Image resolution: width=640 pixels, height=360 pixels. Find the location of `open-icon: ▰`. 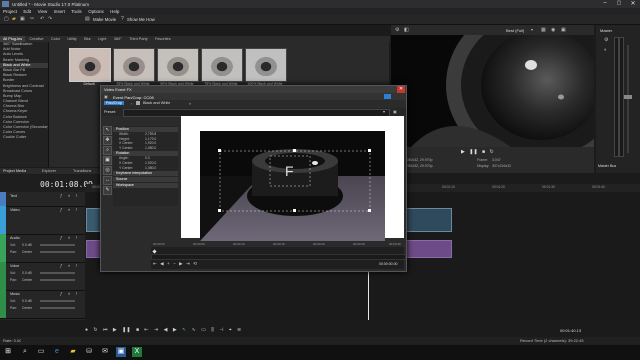

open-icon: ▰ is located at coordinates (14, 19).